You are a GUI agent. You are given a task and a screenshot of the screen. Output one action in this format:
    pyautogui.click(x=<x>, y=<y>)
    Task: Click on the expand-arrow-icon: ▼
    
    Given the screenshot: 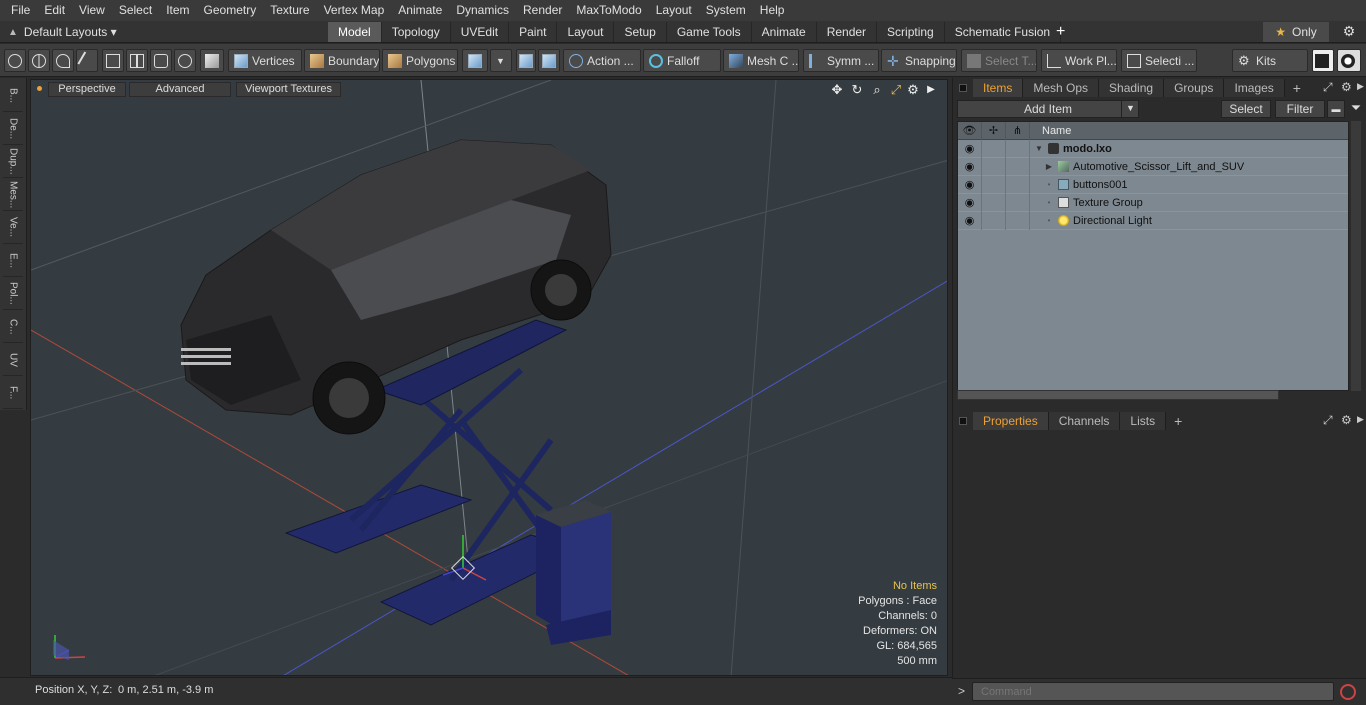 What is the action you would take?
    pyautogui.click(x=1039, y=148)
    